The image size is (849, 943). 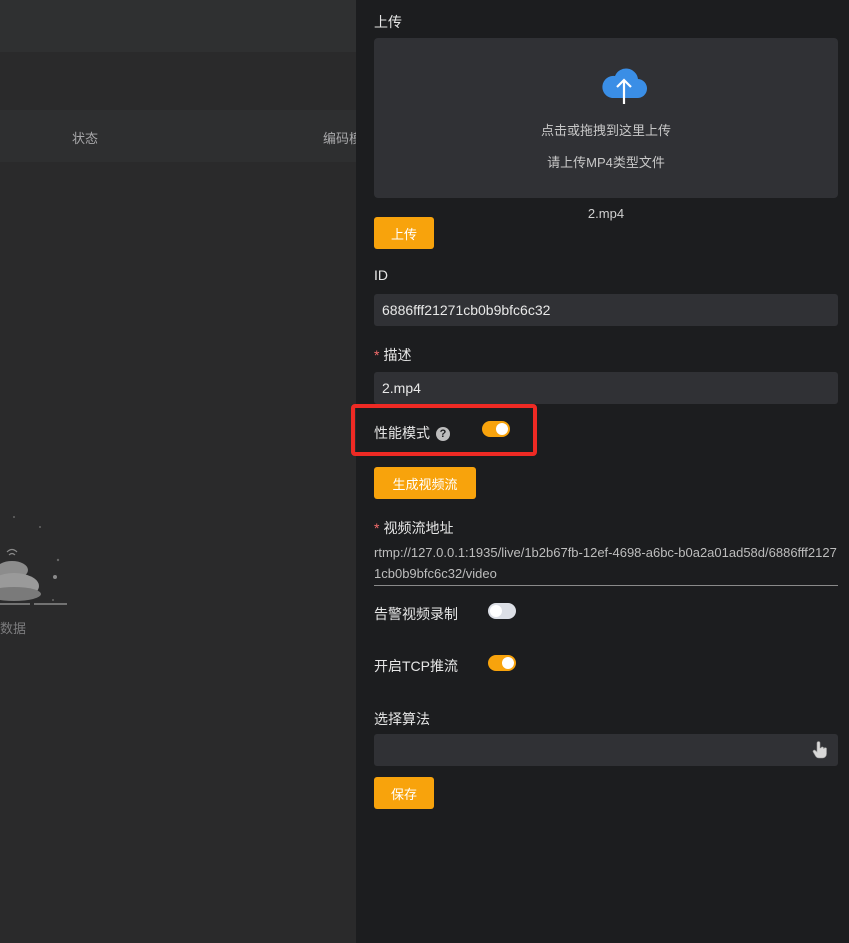 What do you see at coordinates (425, 483) in the screenshot?
I see `generate-stream-button: 生成视频流` at bounding box center [425, 483].